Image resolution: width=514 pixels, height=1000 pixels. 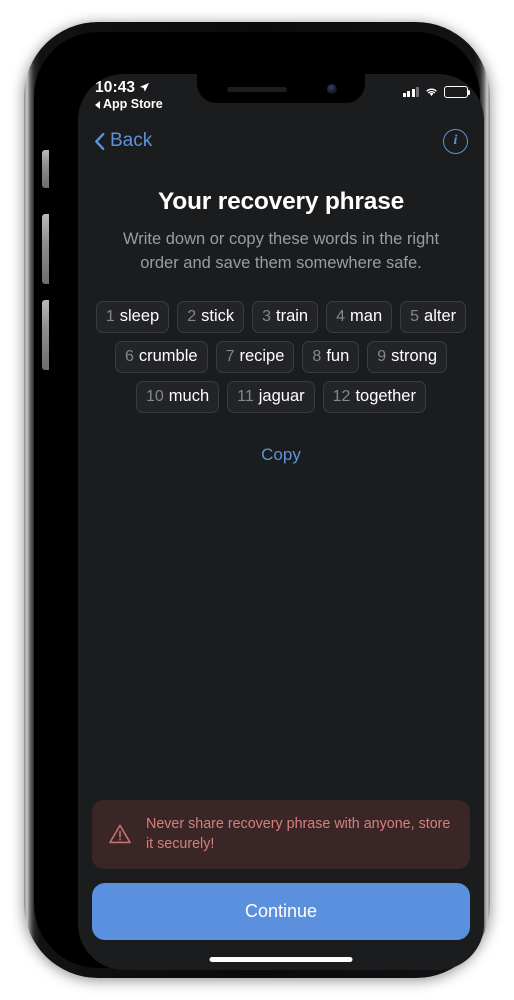 What do you see at coordinates (245, 396) in the screenshot?
I see `recovery-word-index: 11` at bounding box center [245, 396].